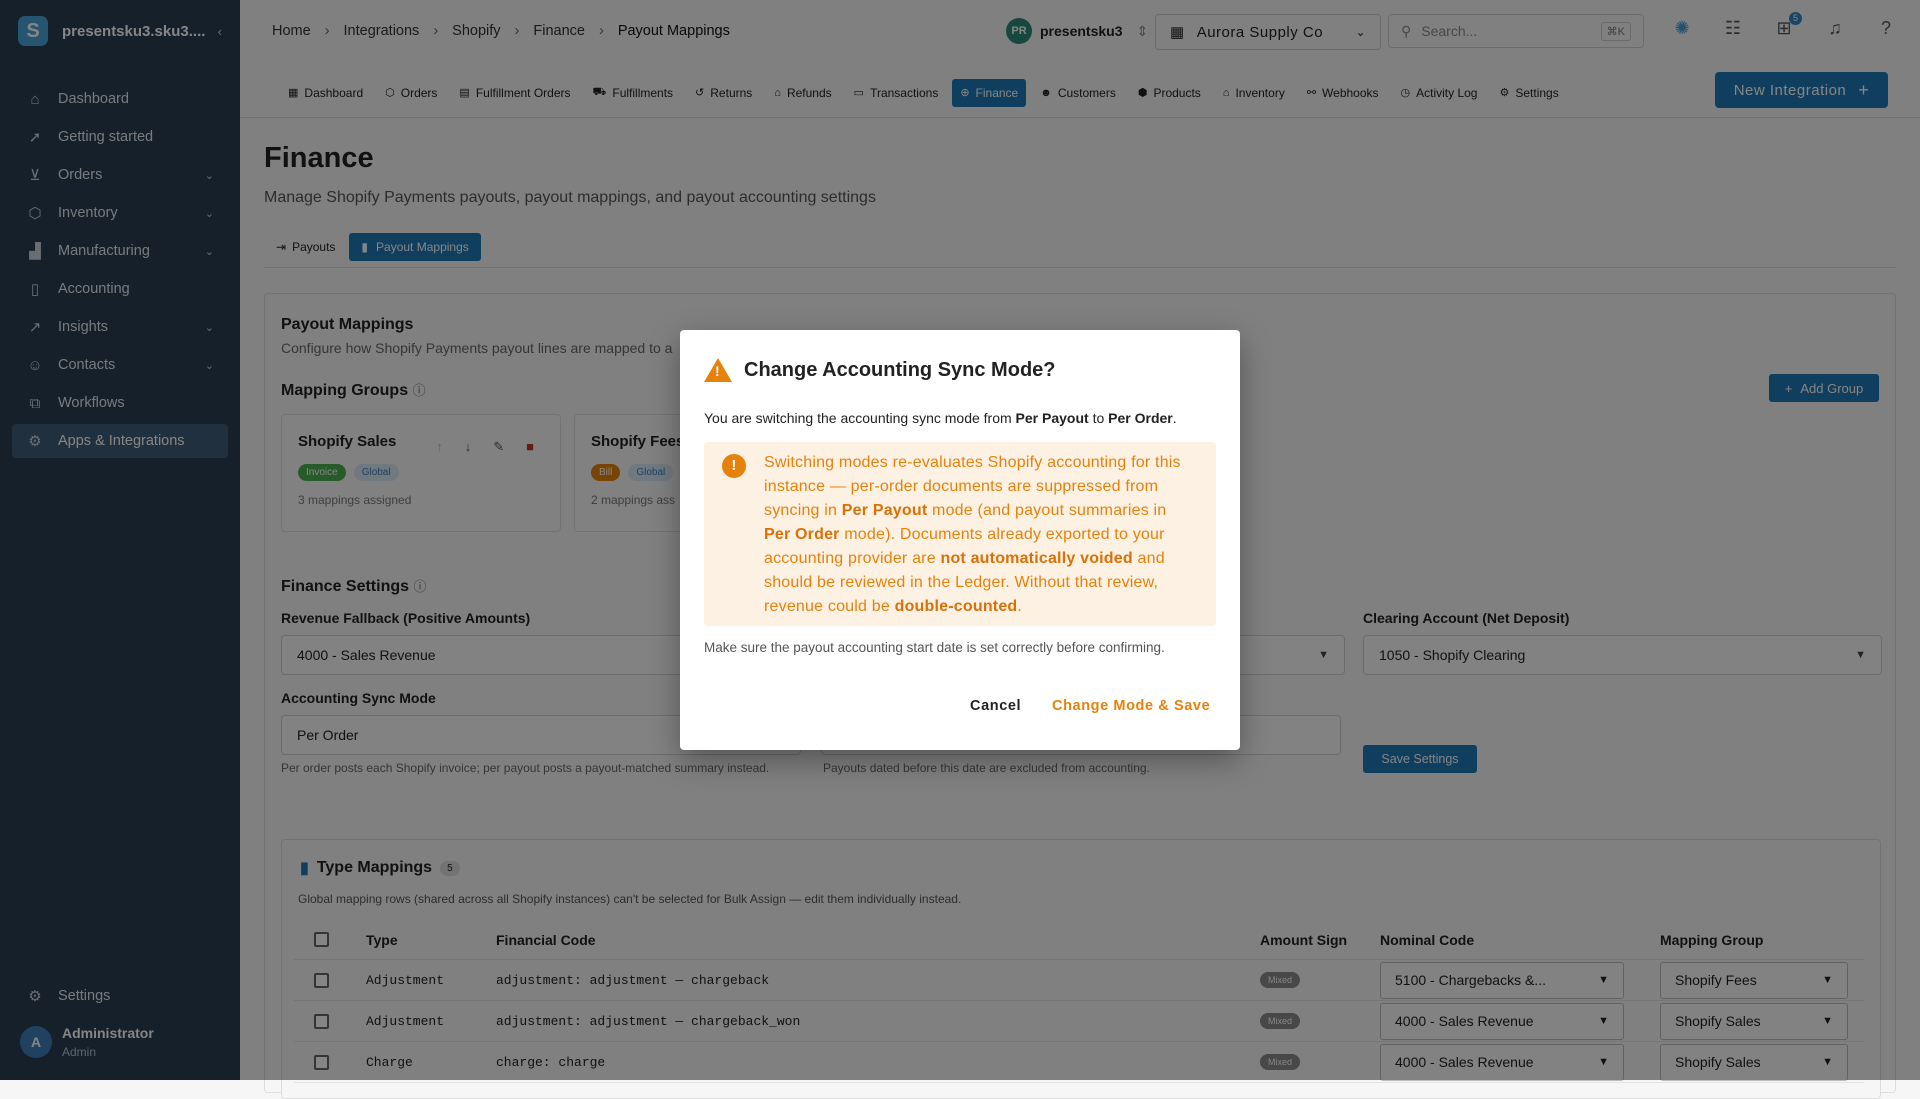 The image size is (1920, 1099). I want to click on alert-text: ., so click(1020, 606).